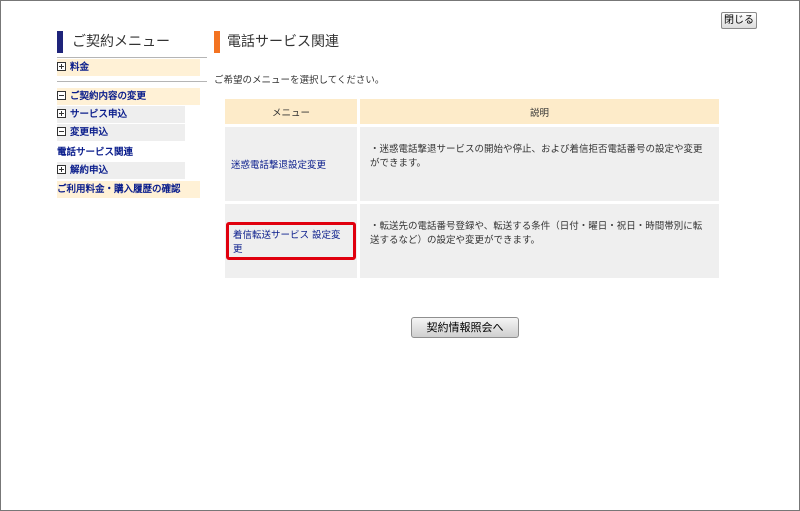 The height and width of the screenshot is (511, 800). I want to click on sidebar-item-change-apply: 変更申込, so click(121, 132).